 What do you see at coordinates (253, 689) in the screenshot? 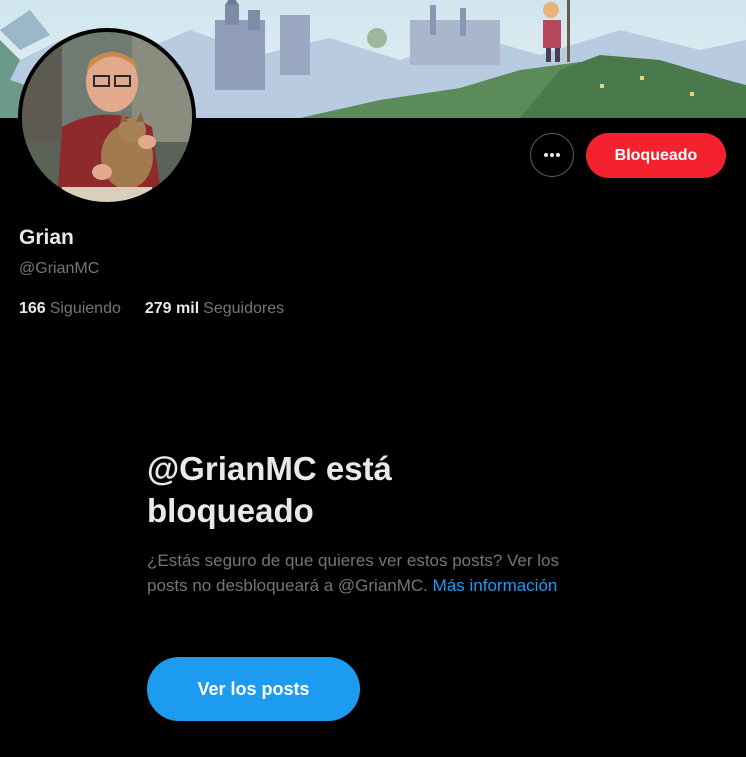
I see `view-posts-button: Ver los posts` at bounding box center [253, 689].